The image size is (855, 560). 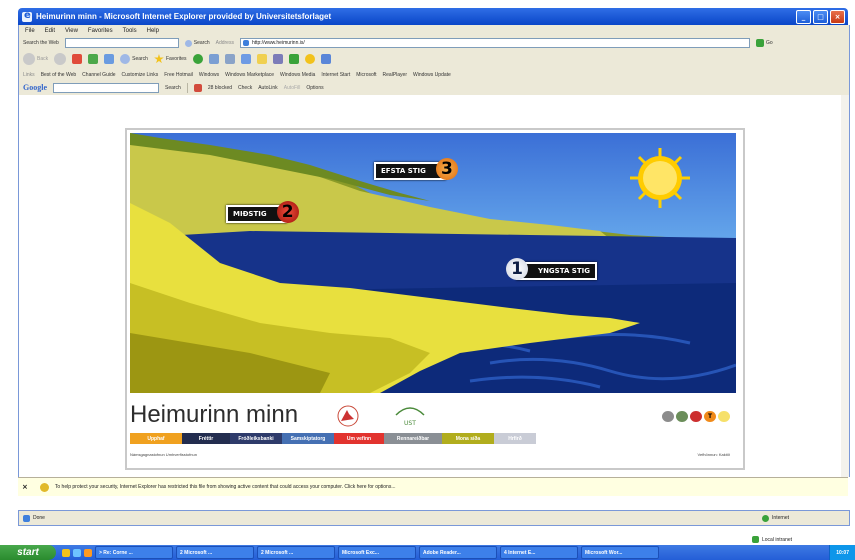 I want to click on print-page-icon, so click(x=682, y=416).